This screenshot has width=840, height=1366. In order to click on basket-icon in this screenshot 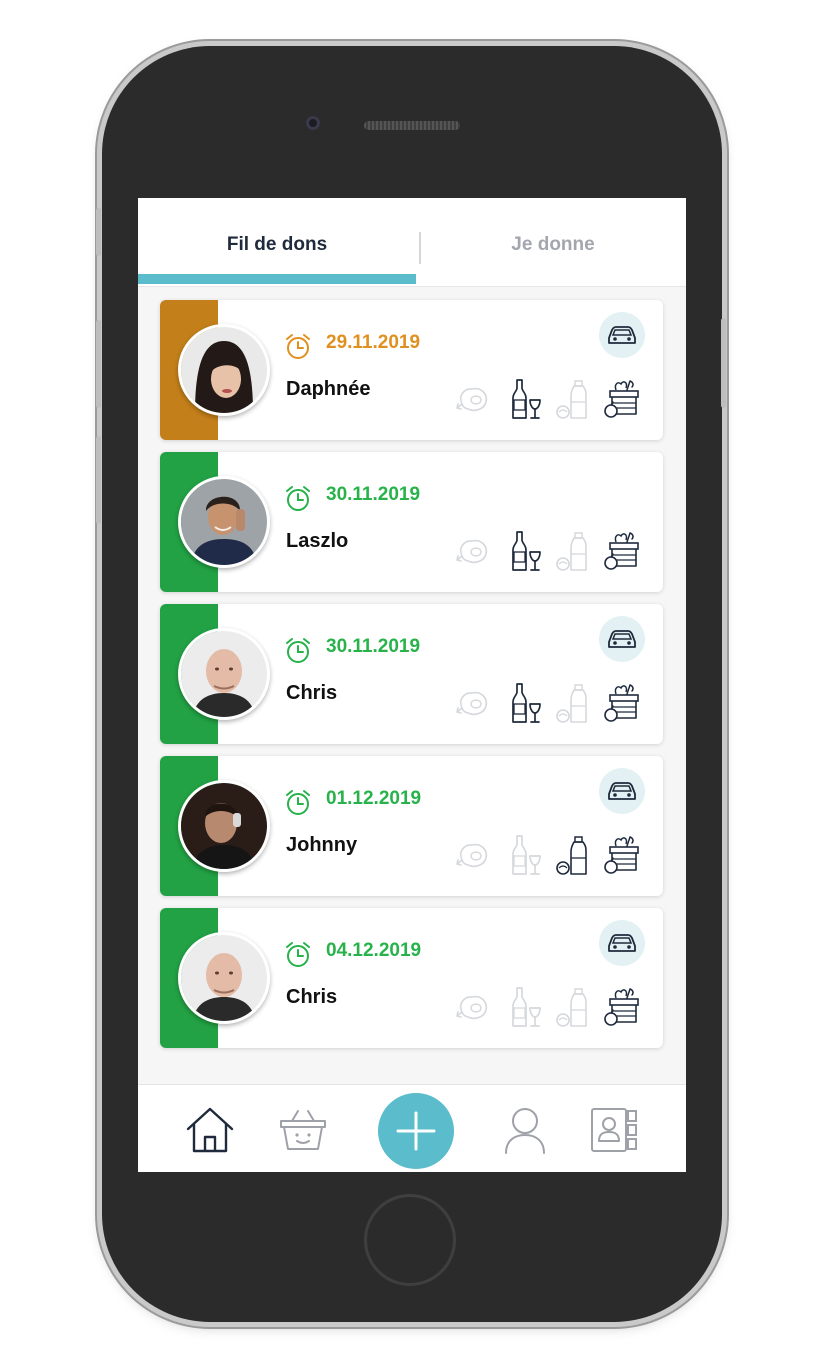, I will do `click(303, 1131)`.